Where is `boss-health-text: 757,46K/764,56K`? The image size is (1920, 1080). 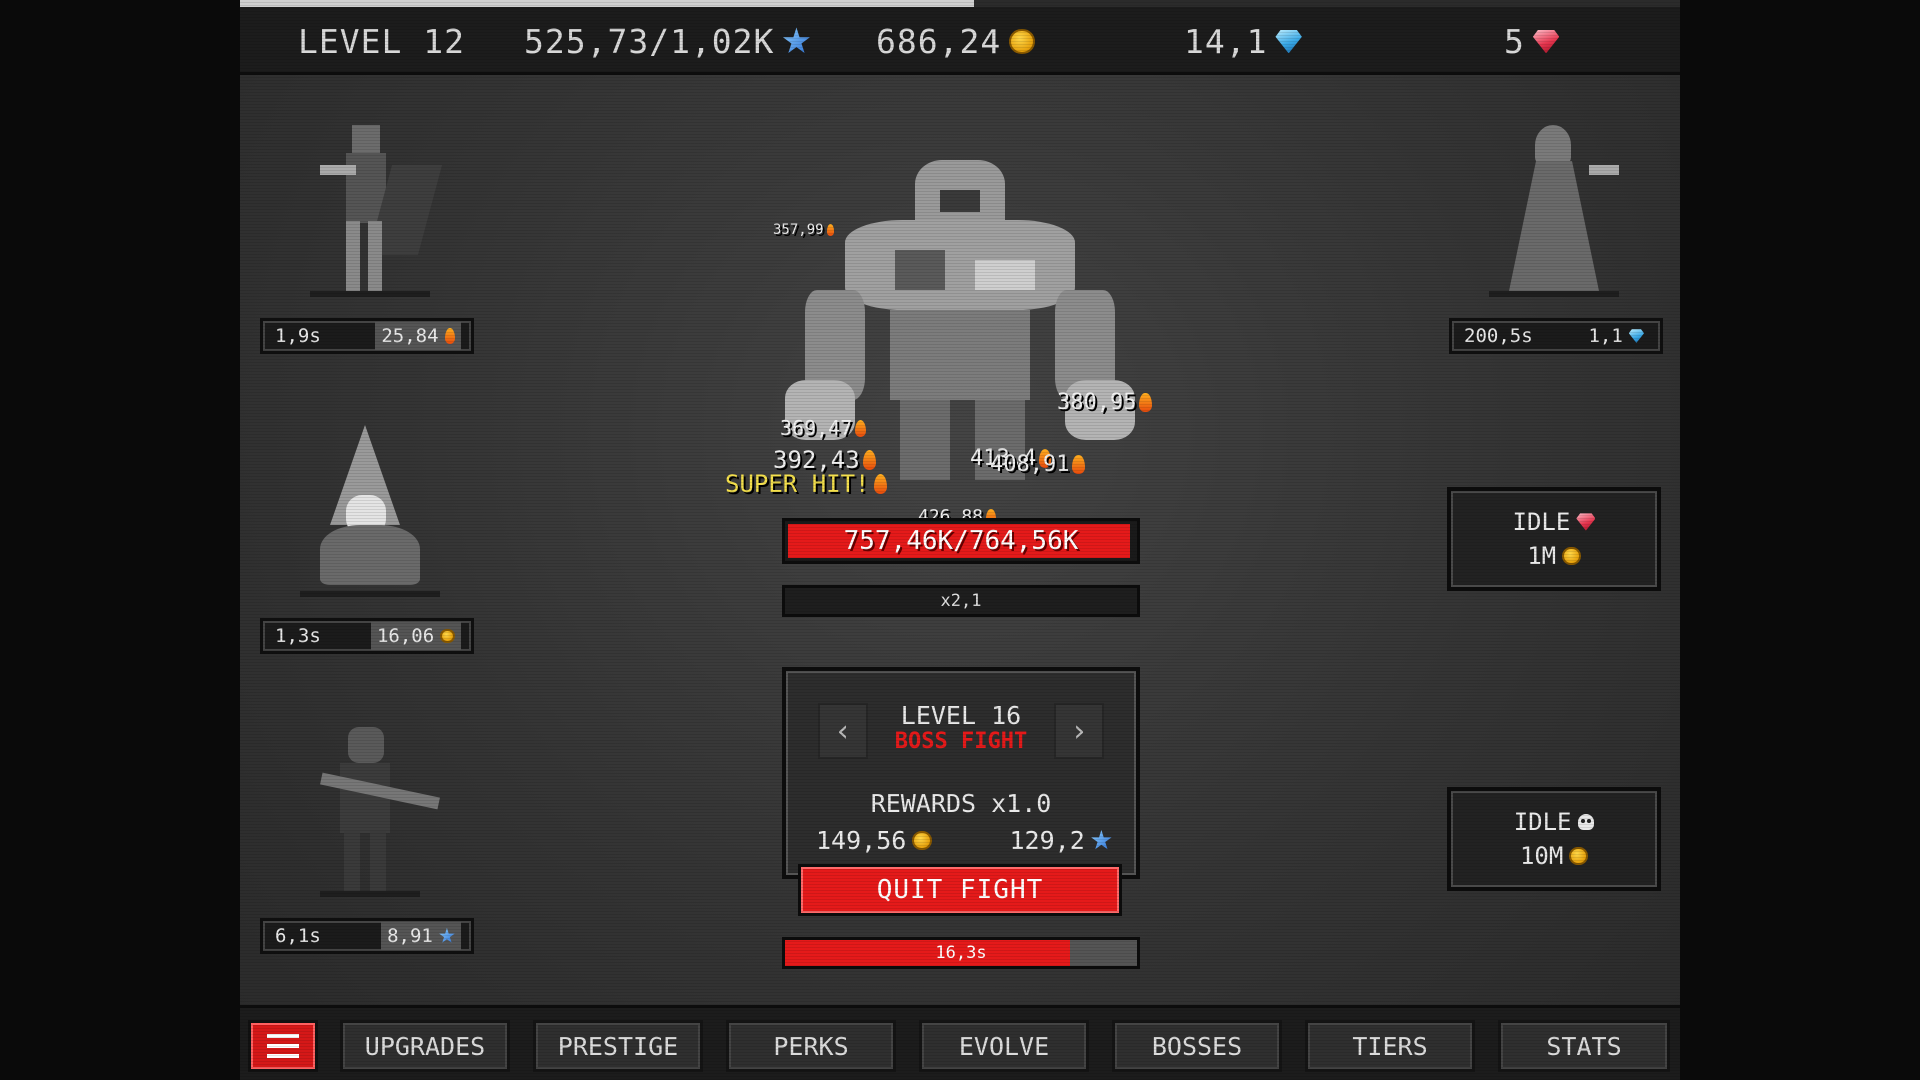 boss-health-text: 757,46K/764,56K is located at coordinates (961, 541).